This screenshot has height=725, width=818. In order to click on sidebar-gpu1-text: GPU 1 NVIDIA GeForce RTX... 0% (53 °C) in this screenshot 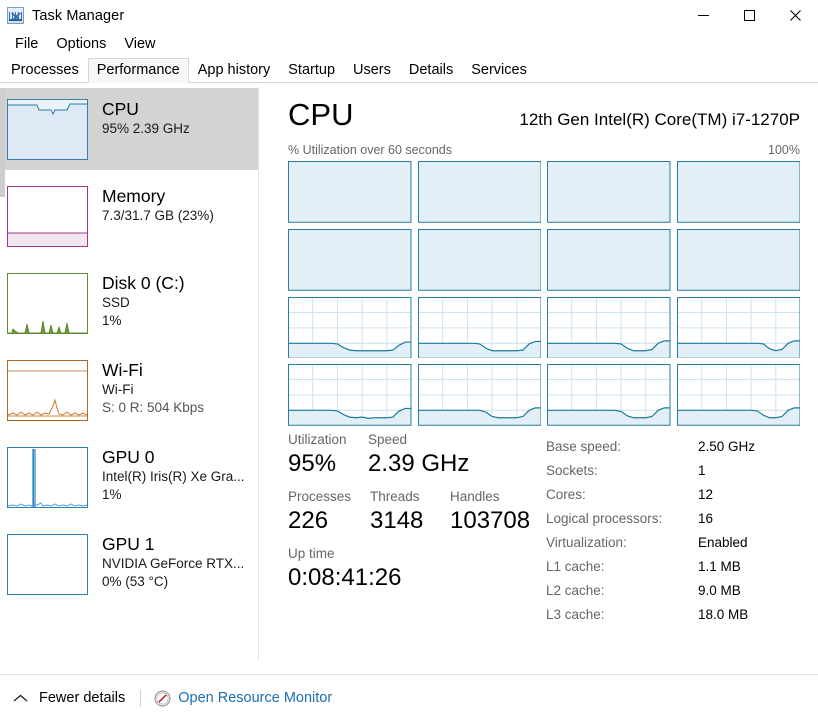, I will do `click(173, 557)`.